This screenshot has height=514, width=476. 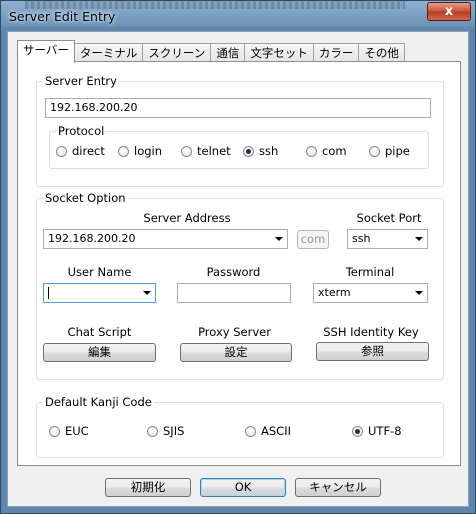 I want to click on protocol-radio-pipe: pipe, so click(x=389, y=151).